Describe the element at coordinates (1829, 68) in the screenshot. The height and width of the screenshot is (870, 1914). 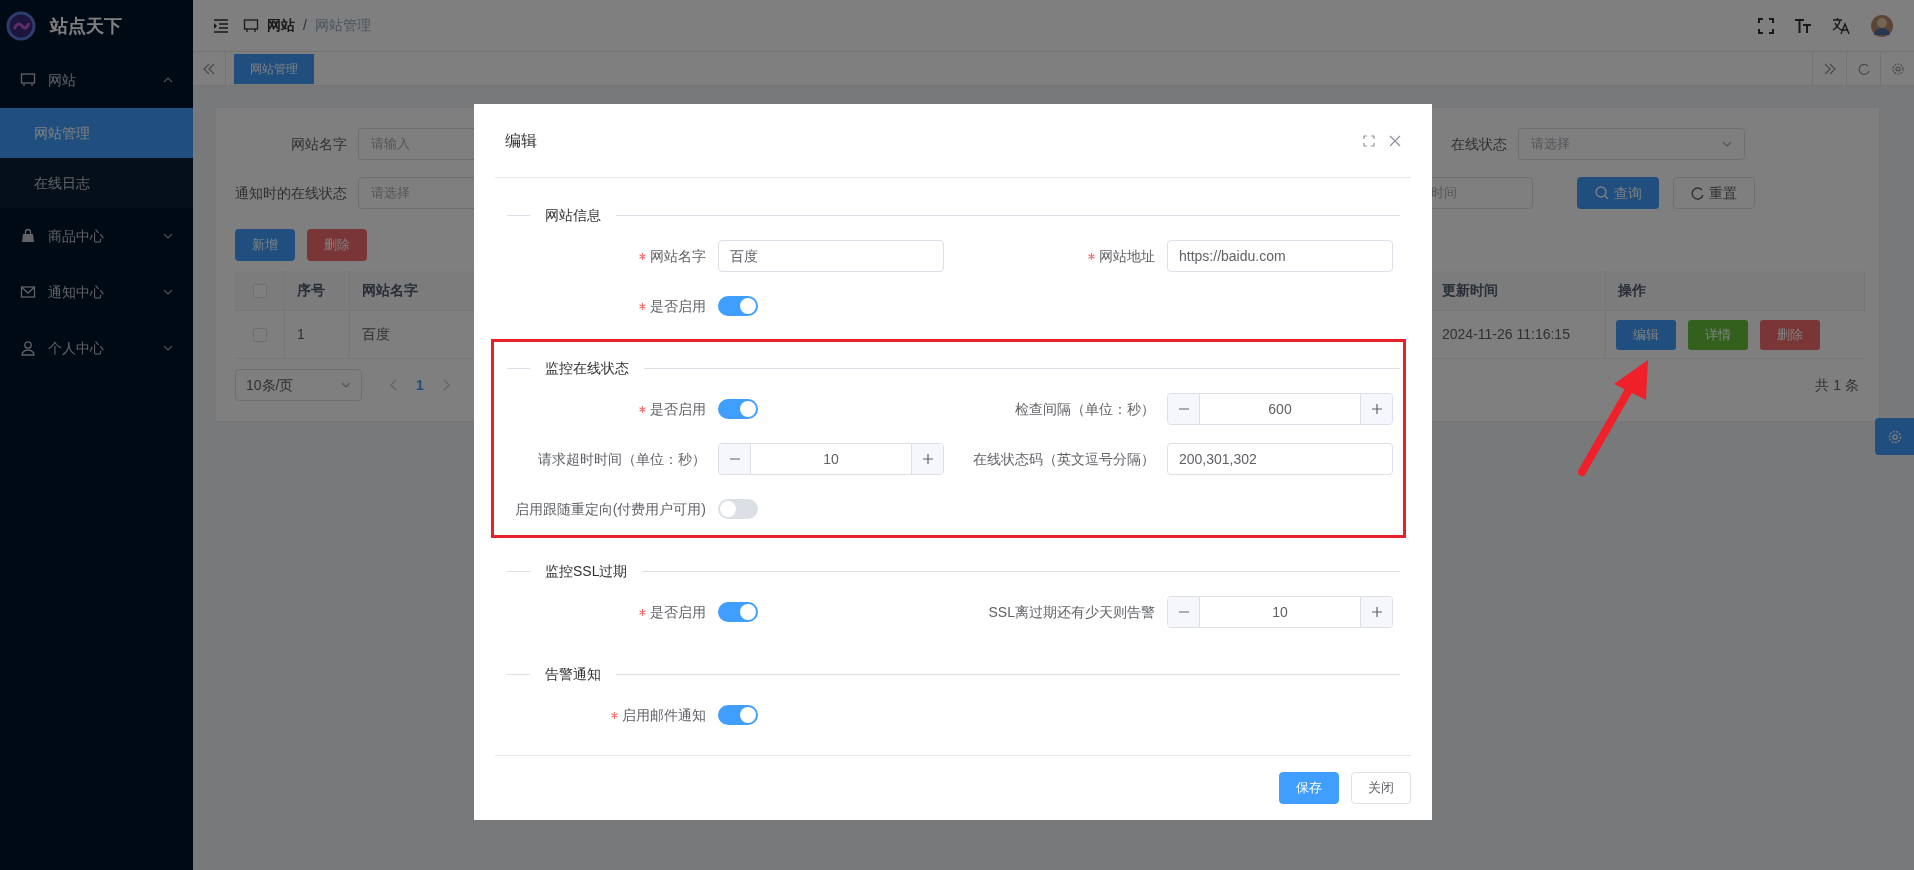
I see `double-right-icon` at that location.